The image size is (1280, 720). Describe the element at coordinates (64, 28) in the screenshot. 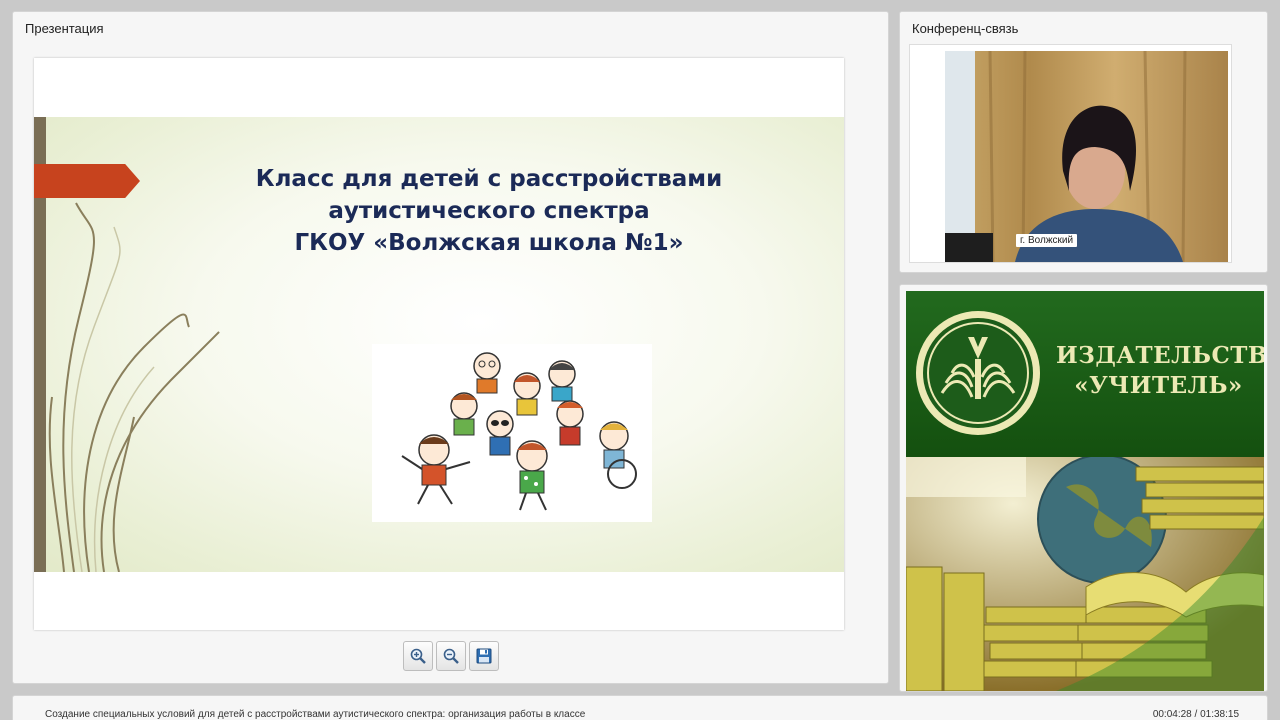

I see `presentation-panel-title: Презентация` at that location.